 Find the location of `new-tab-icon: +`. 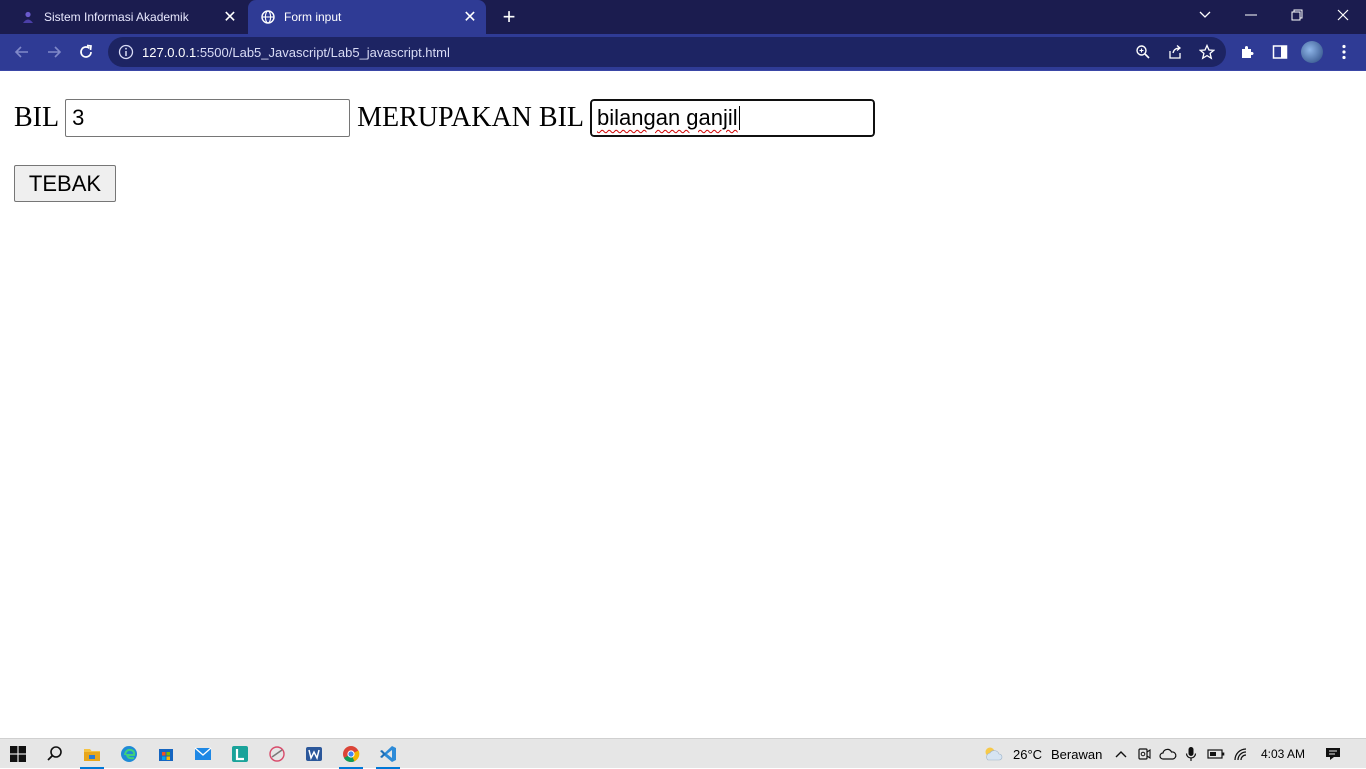

new-tab-icon: + is located at coordinates (509, 17).